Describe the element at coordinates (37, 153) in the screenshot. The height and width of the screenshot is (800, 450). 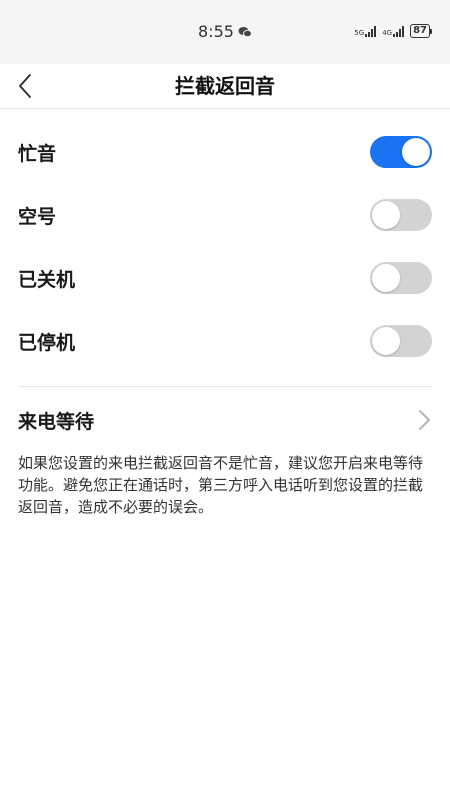
I see `option-label: 忙音` at that location.